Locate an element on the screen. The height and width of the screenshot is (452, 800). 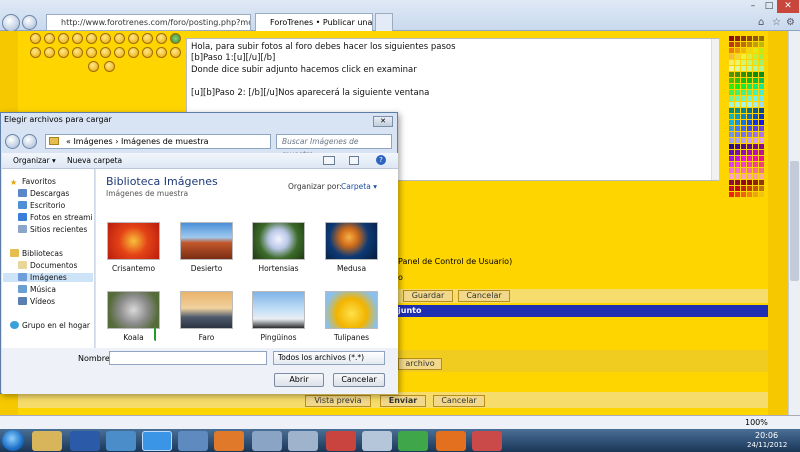
submit-button: Enviar is located at coordinates (403, 401).